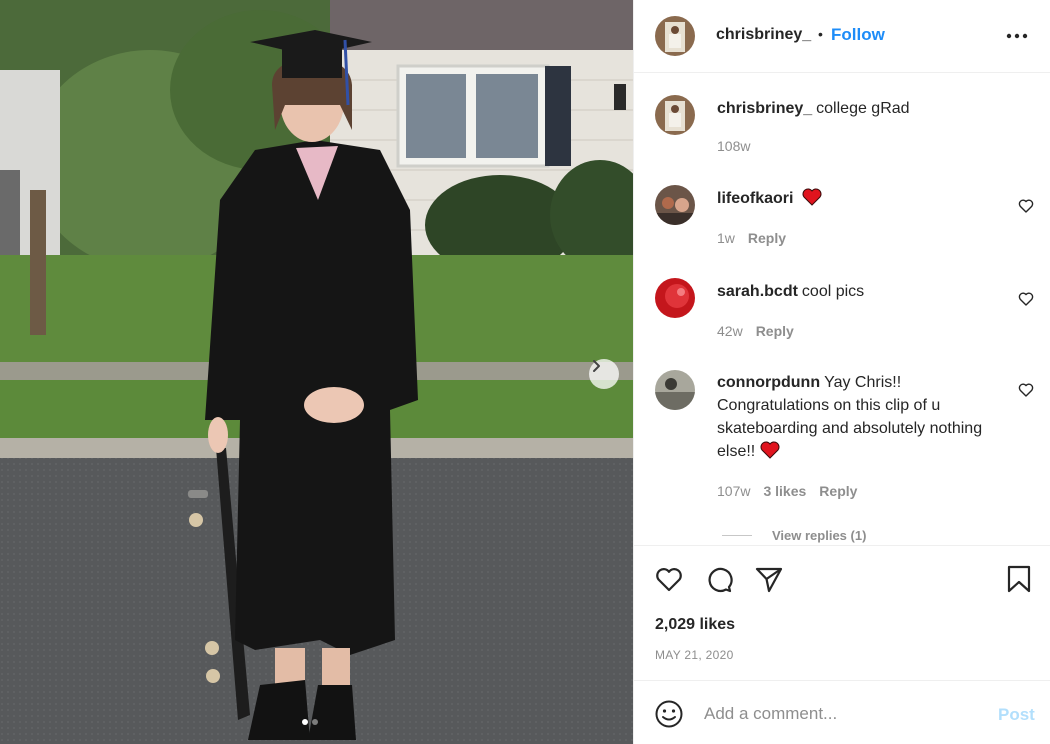  I want to click on view-replies-button: View replies (1), so click(794, 535).